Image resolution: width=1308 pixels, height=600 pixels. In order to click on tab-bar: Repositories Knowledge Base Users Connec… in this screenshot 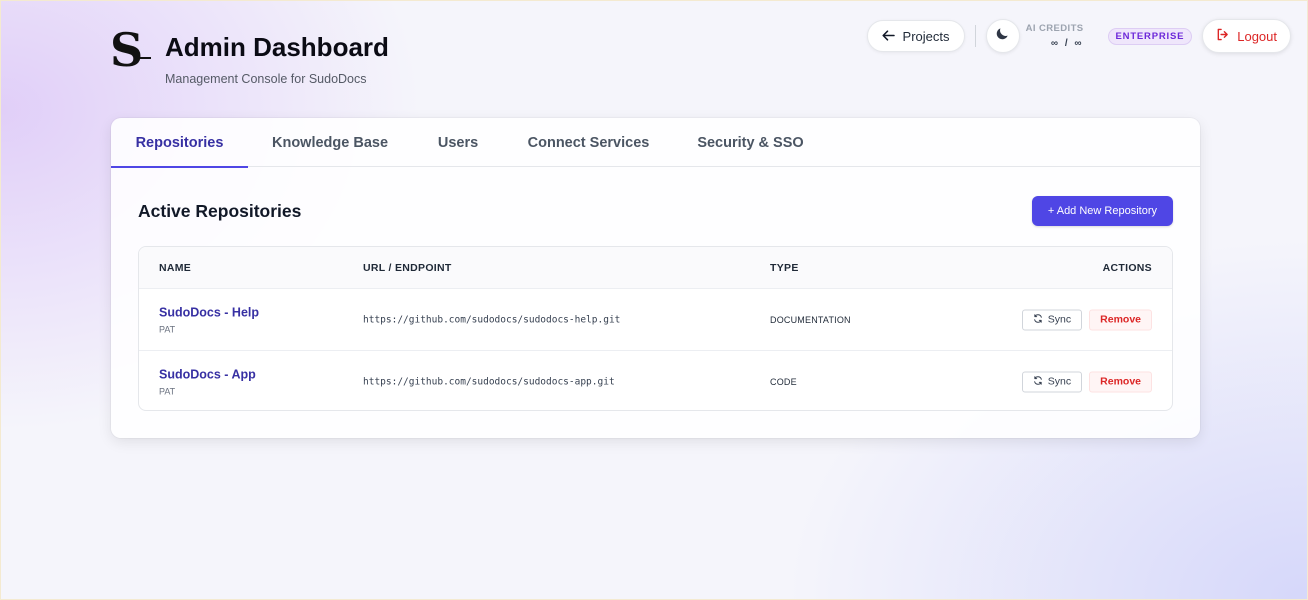, I will do `click(655, 143)`.